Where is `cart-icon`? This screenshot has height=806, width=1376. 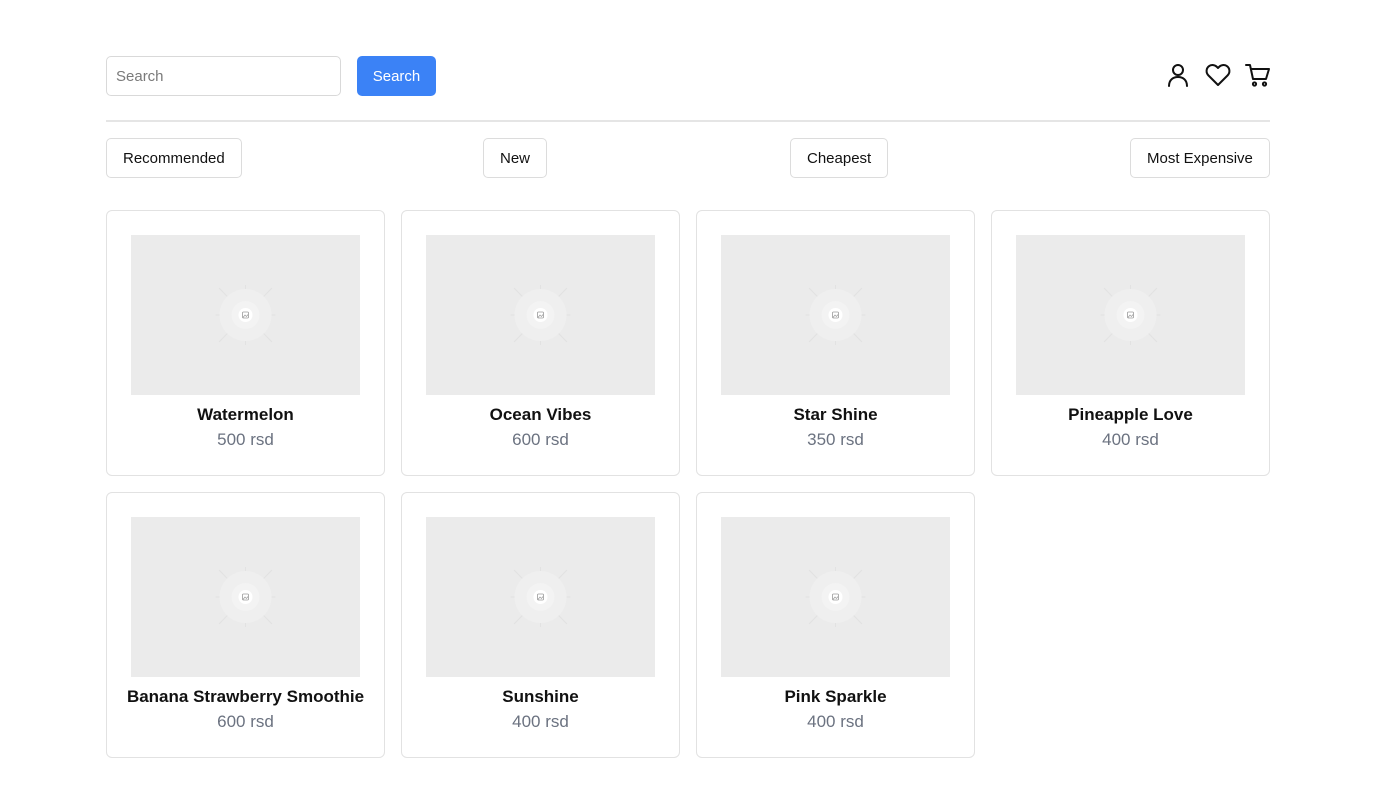 cart-icon is located at coordinates (1258, 75).